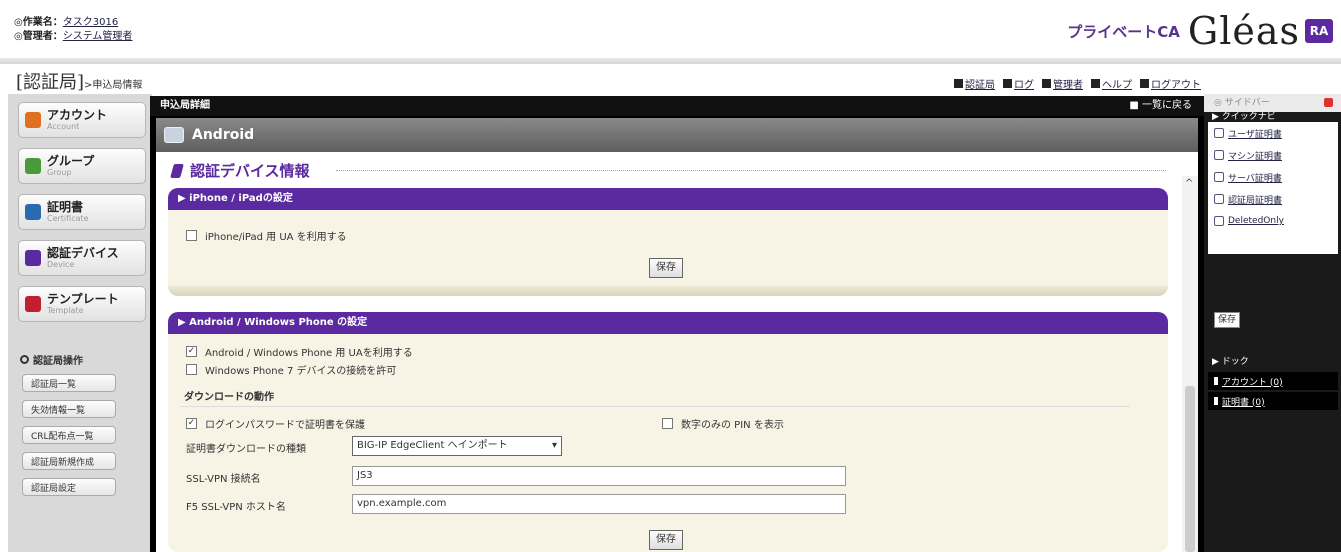 This screenshot has width=1341, height=552. I want to click on close-icon, so click(1328, 102).